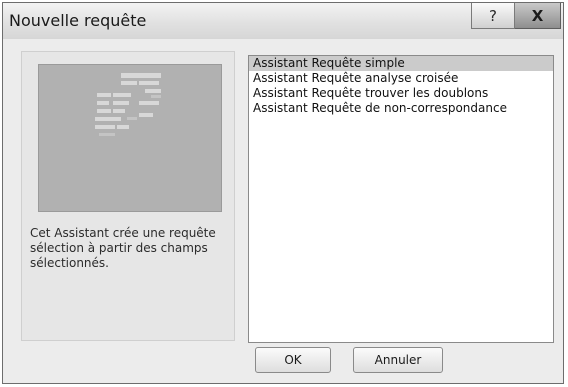 Image resolution: width=568 pixels, height=387 pixels. I want to click on wizard-preview-image, so click(130, 138).